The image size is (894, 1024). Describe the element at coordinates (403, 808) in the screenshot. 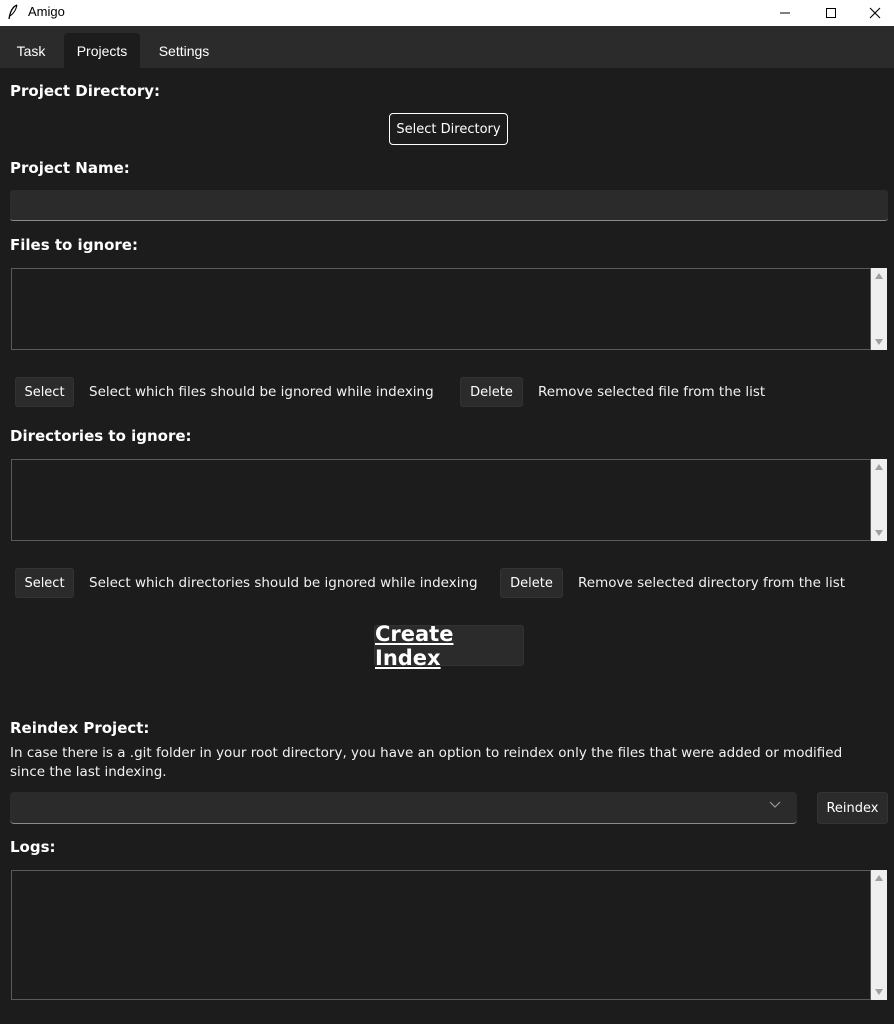

I see `reindex-project-select` at that location.